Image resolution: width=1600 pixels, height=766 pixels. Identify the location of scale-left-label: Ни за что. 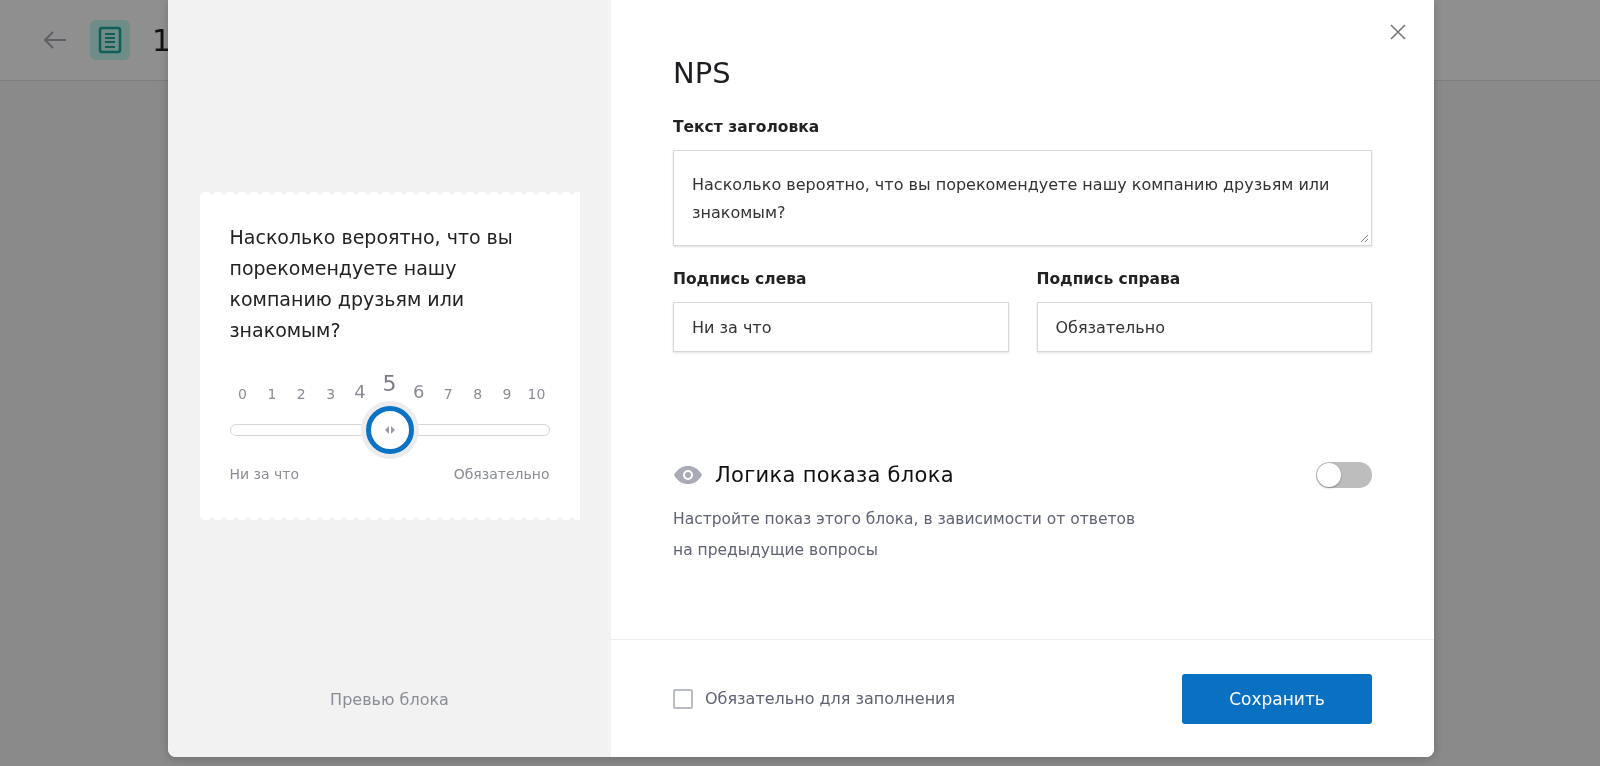
(264, 474).